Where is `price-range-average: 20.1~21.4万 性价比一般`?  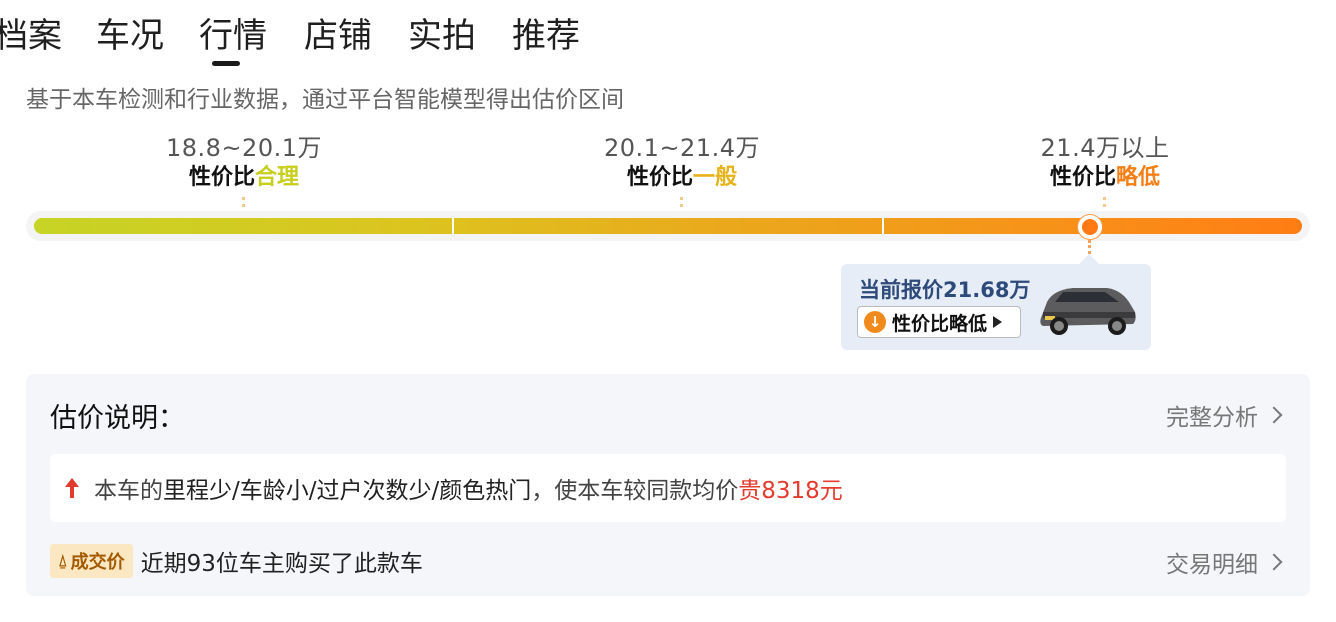 price-range-average: 20.1~21.4万 性价比一般 is located at coordinates (682, 170).